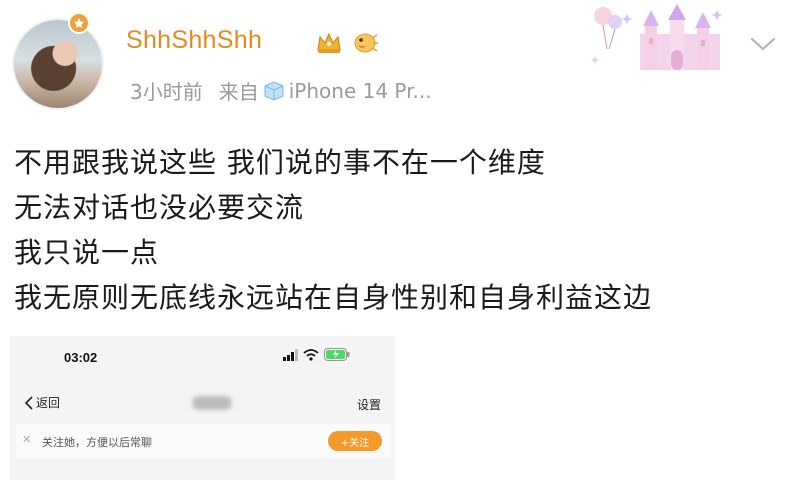  What do you see at coordinates (28, 402) in the screenshot?
I see `back-chevron-icon` at bounding box center [28, 402].